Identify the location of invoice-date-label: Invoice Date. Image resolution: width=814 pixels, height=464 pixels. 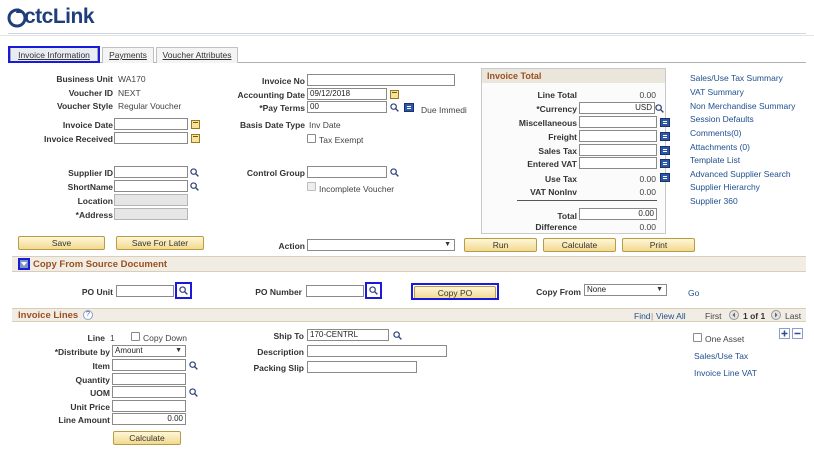
(87, 125).